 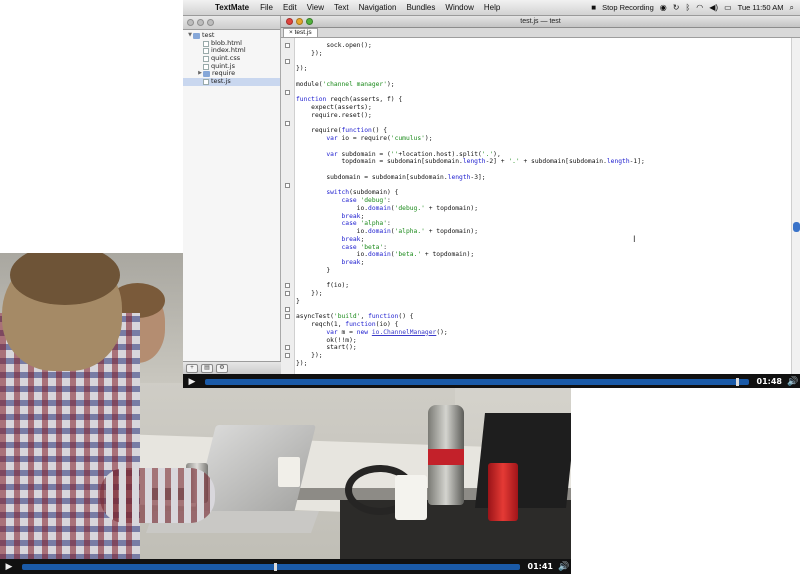 What do you see at coordinates (470, 341) in the screenshot?
I see `code-line: ok(!!m);` at bounding box center [470, 341].